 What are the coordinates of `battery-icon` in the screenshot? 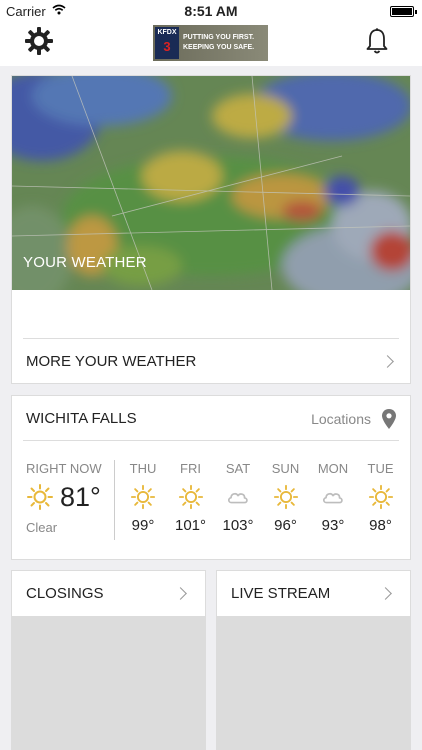 It's located at (403, 11).